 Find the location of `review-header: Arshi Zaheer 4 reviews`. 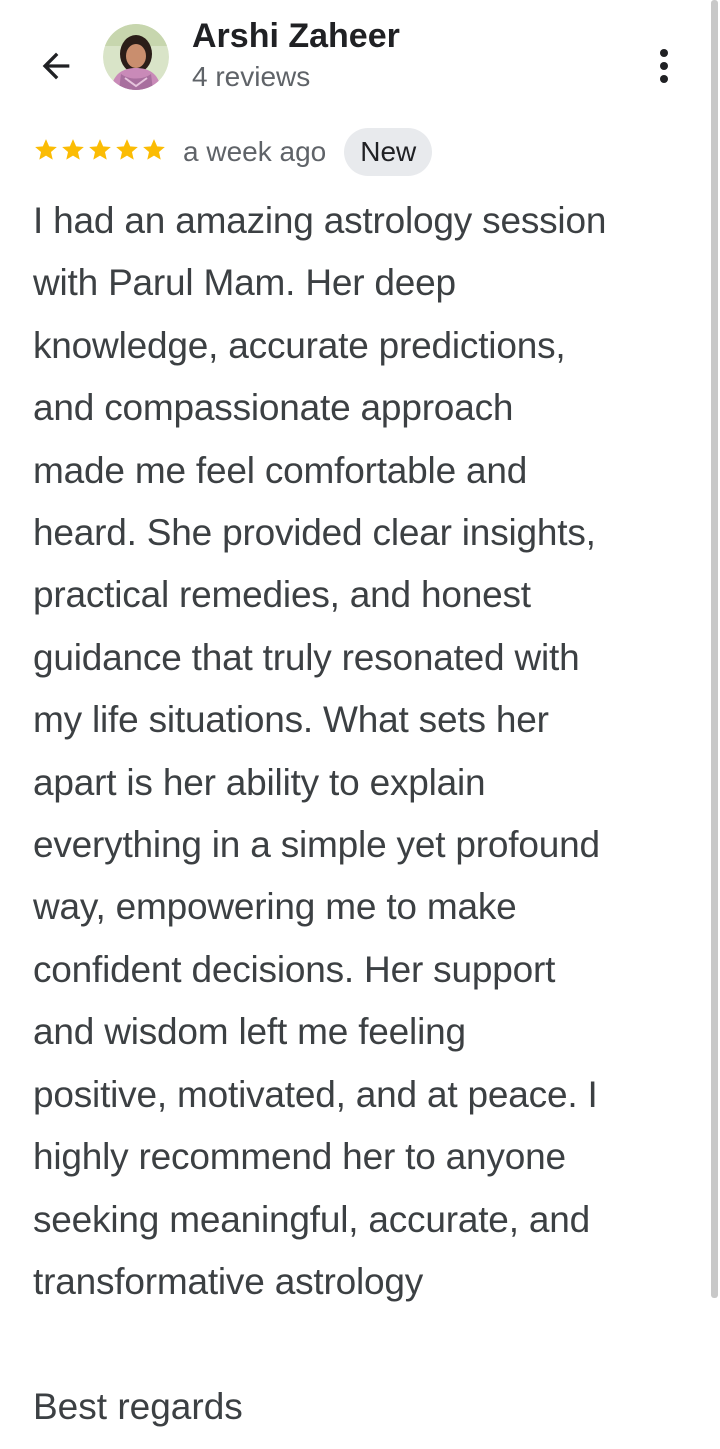

review-header: Arshi Zaheer 4 reviews is located at coordinates (360, 60).